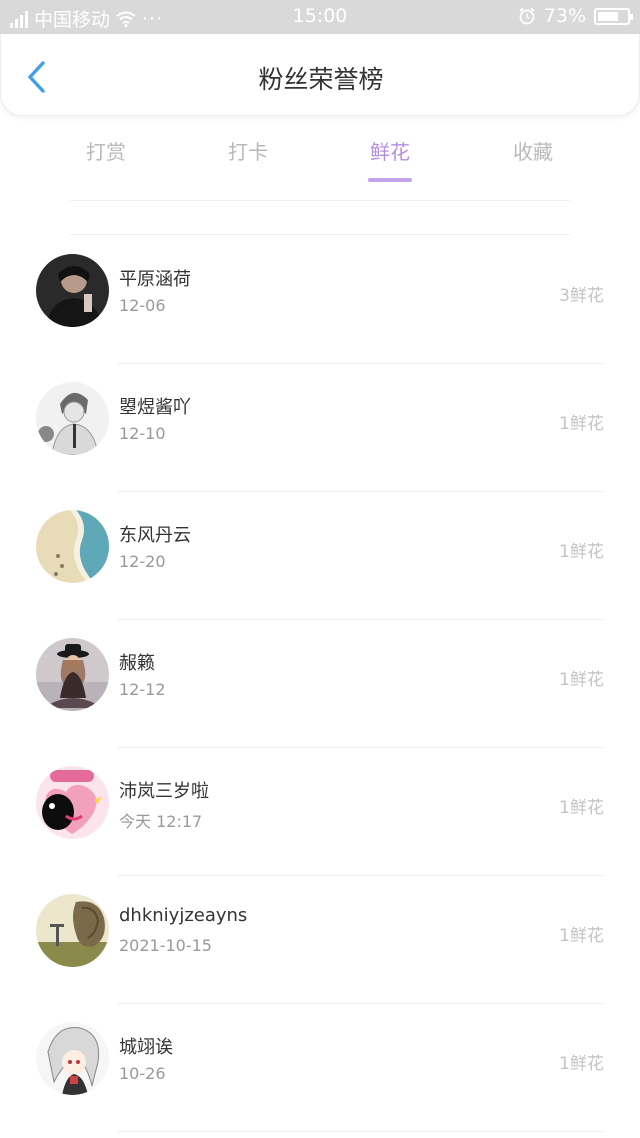  I want to click on avatar-anime-girl, so click(72, 1058).